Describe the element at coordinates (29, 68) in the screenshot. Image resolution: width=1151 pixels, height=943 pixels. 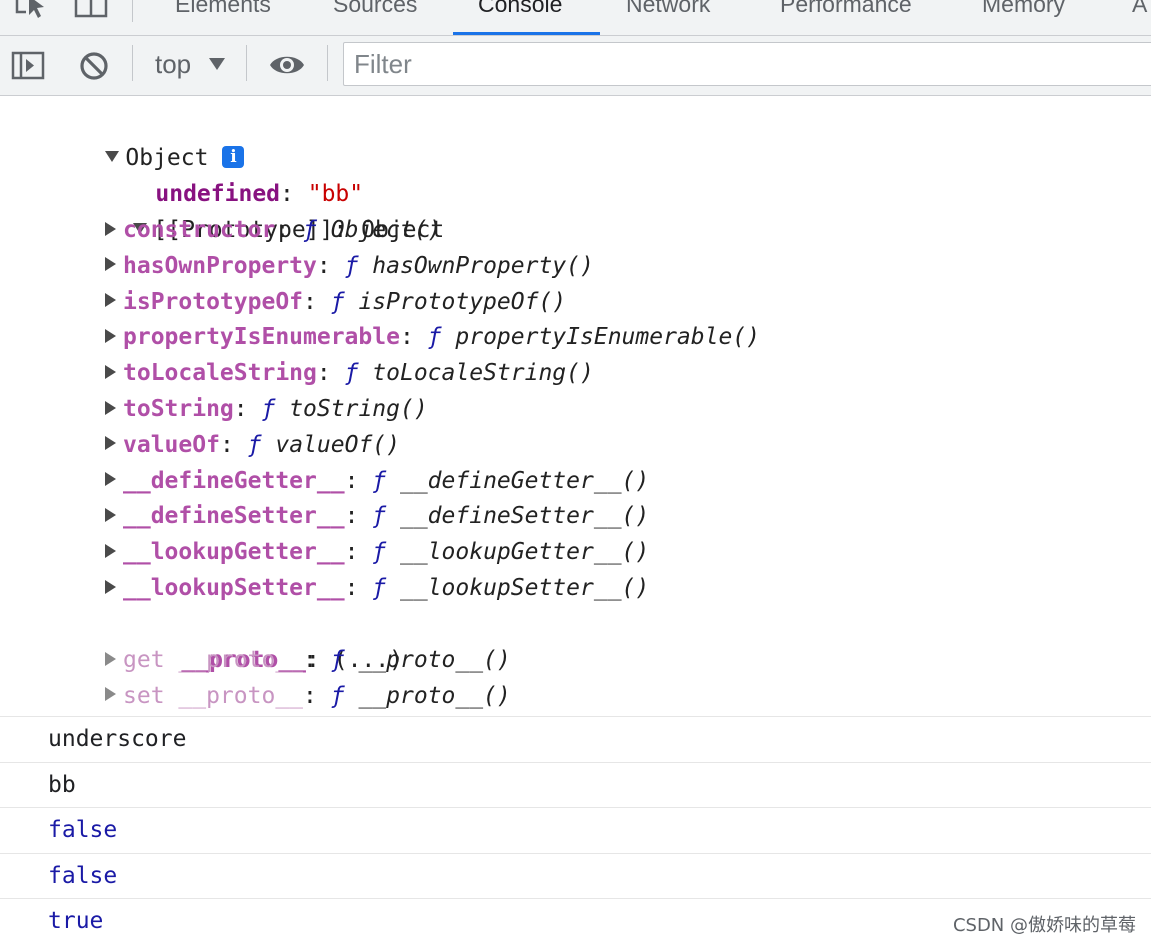
I see `sidebar-toggle-icon` at that location.